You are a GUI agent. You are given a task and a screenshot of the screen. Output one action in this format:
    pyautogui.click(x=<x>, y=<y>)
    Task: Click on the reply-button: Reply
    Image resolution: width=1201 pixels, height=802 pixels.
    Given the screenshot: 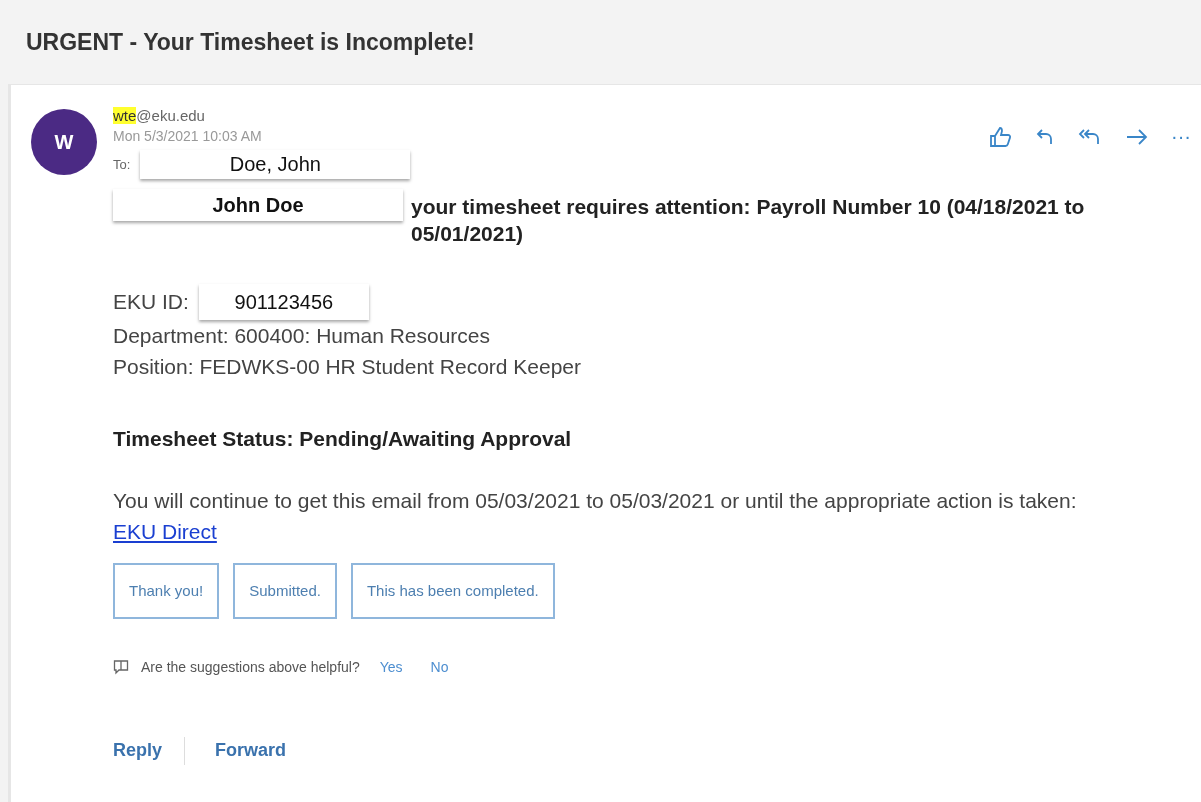 What is the action you would take?
    pyautogui.click(x=149, y=751)
    